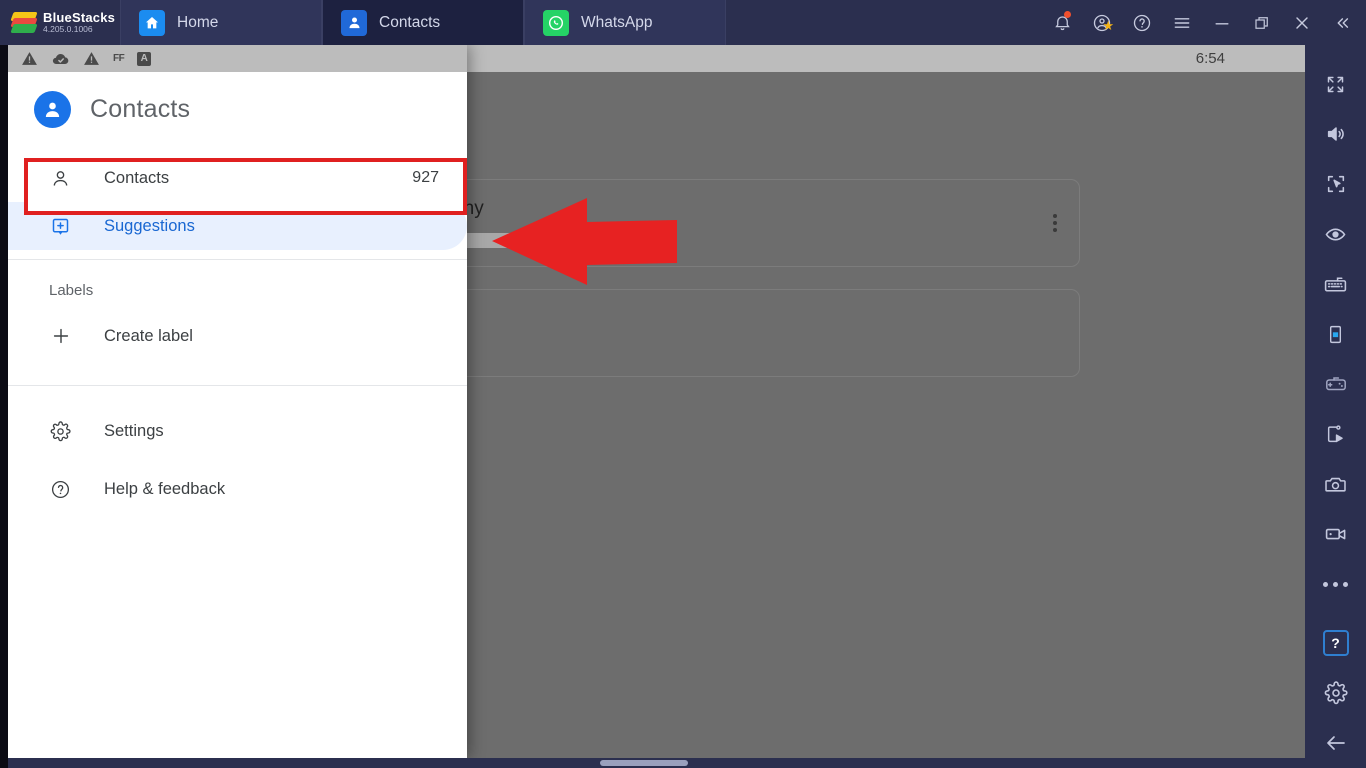 Image resolution: width=1366 pixels, height=768 pixels. What do you see at coordinates (237, 178) in the screenshot?
I see `sidebar-item-contacts: Contacts 927` at bounding box center [237, 178].